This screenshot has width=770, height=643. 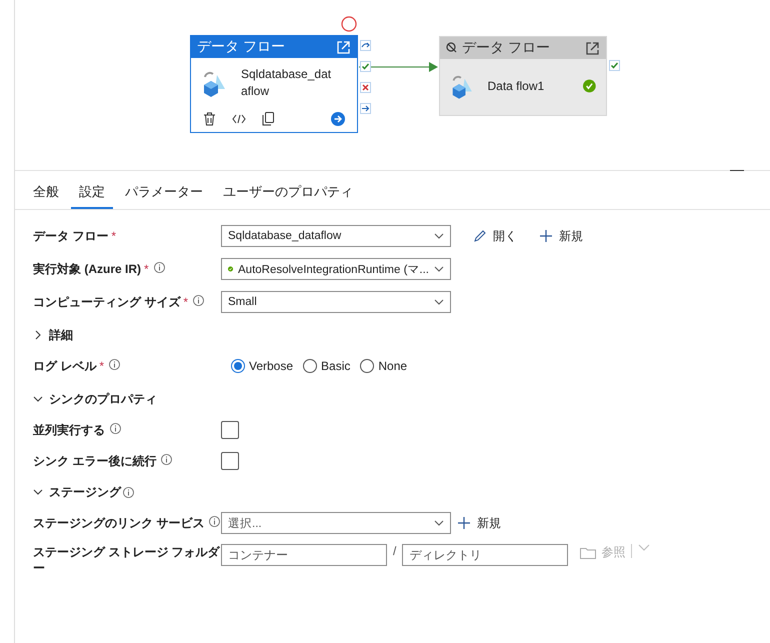 What do you see at coordinates (92, 193) in the screenshot?
I see `tab: 設定` at bounding box center [92, 193].